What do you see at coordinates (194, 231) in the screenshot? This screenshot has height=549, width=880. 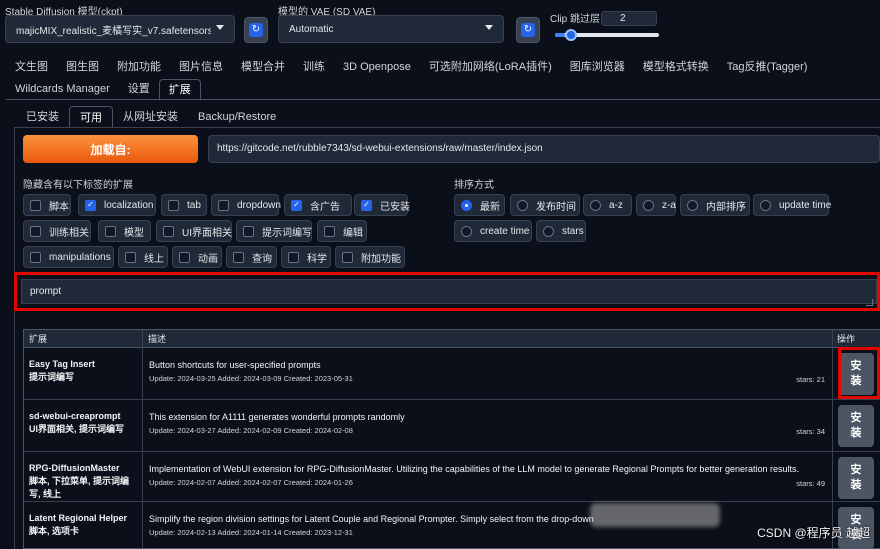 I see `filter-chip: UI界面相关` at bounding box center [194, 231].